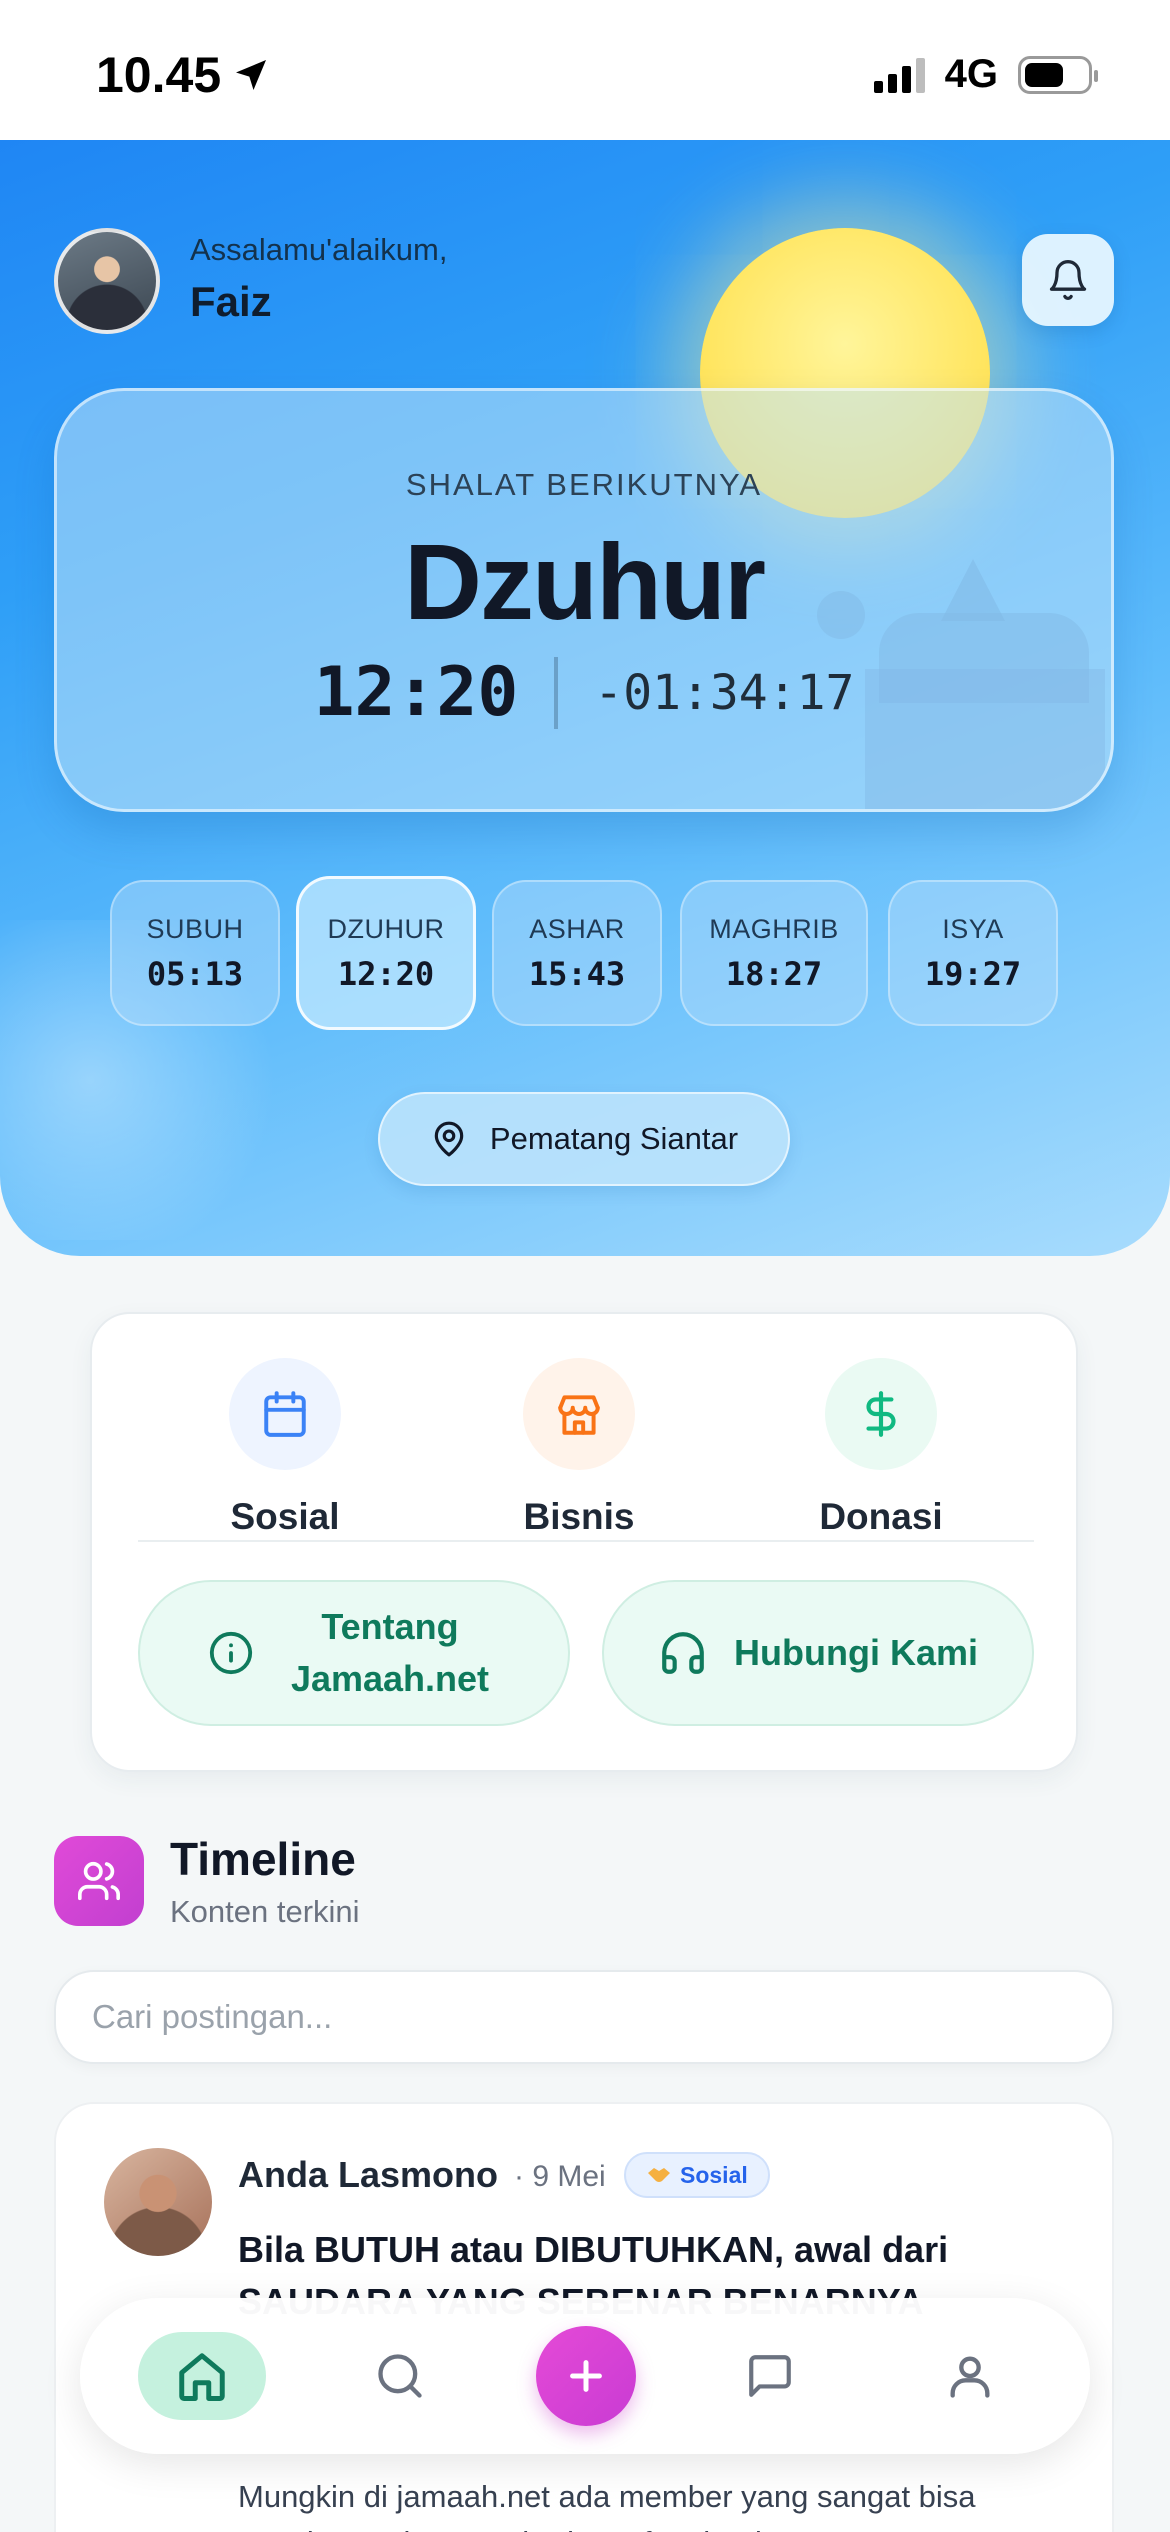  What do you see at coordinates (368, 2175) in the screenshot?
I see `post-author: Anda Lasmono` at bounding box center [368, 2175].